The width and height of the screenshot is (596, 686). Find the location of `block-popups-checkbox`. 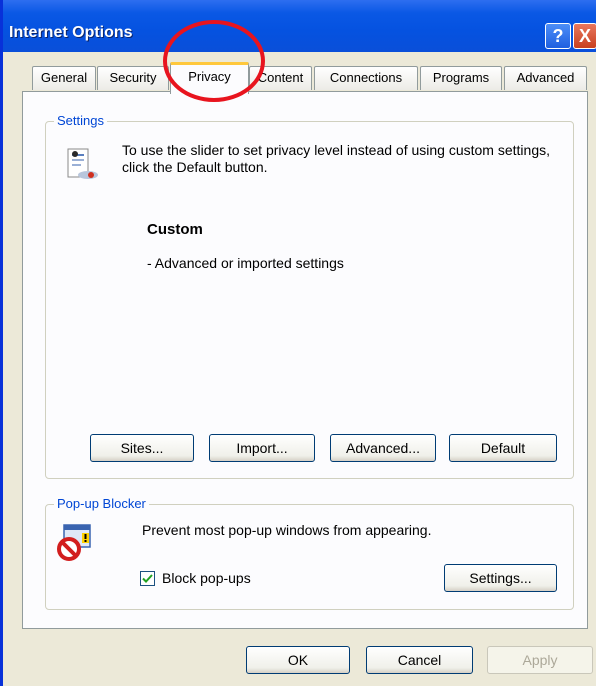

block-popups-checkbox is located at coordinates (147, 578).